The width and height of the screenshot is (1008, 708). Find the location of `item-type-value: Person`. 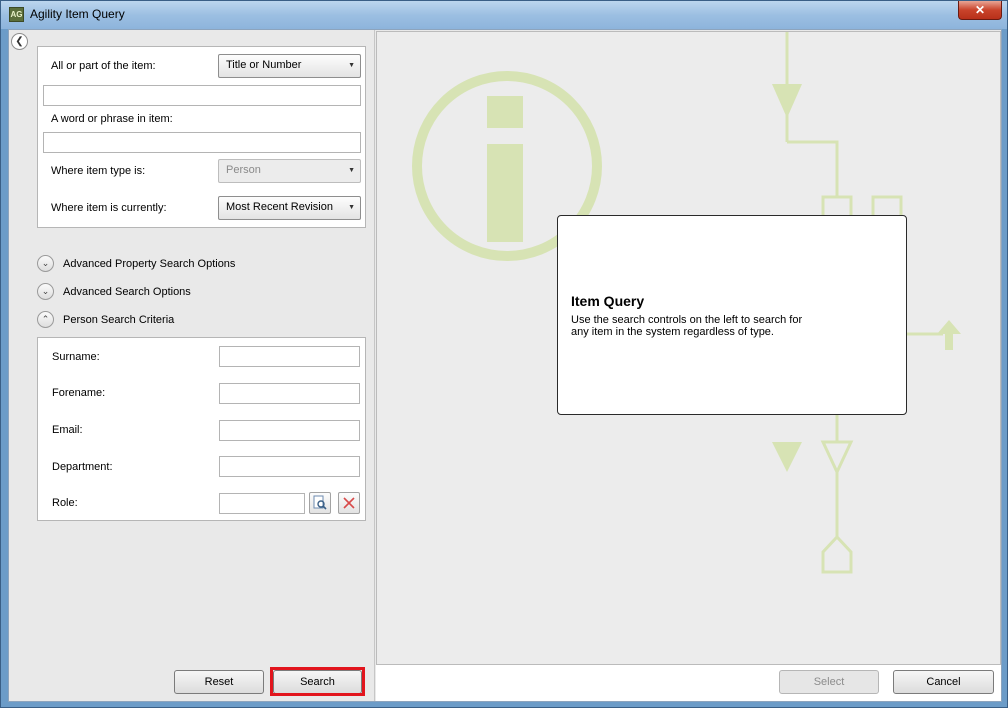

item-type-value: Person is located at coordinates (243, 170).